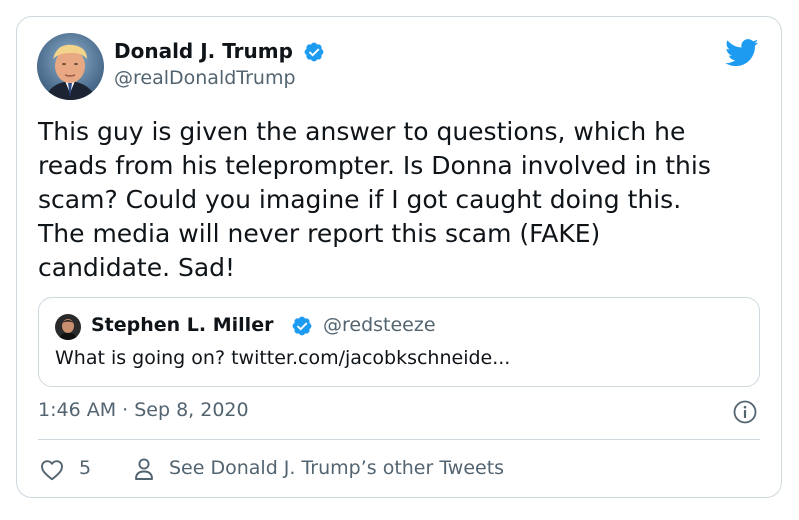 Image resolution: width=799 pixels, height=520 pixels. Describe the element at coordinates (143, 410) in the screenshot. I see `tweet-timestamp: 1:46 AM · Sep 8, 2020` at that location.